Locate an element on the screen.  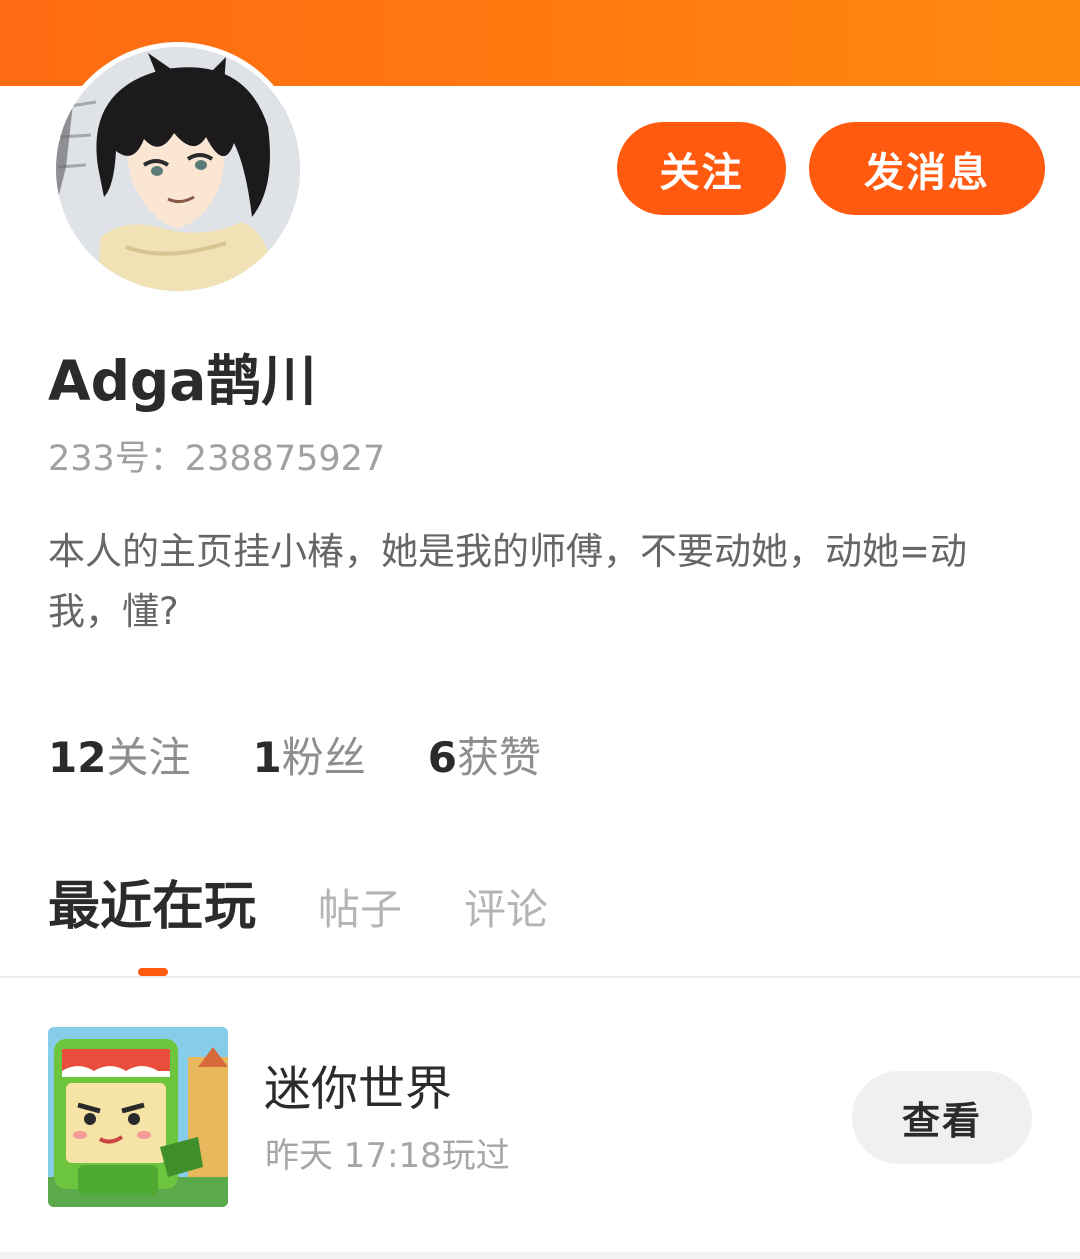
view-game-button: 查看 is located at coordinates (942, 1117).